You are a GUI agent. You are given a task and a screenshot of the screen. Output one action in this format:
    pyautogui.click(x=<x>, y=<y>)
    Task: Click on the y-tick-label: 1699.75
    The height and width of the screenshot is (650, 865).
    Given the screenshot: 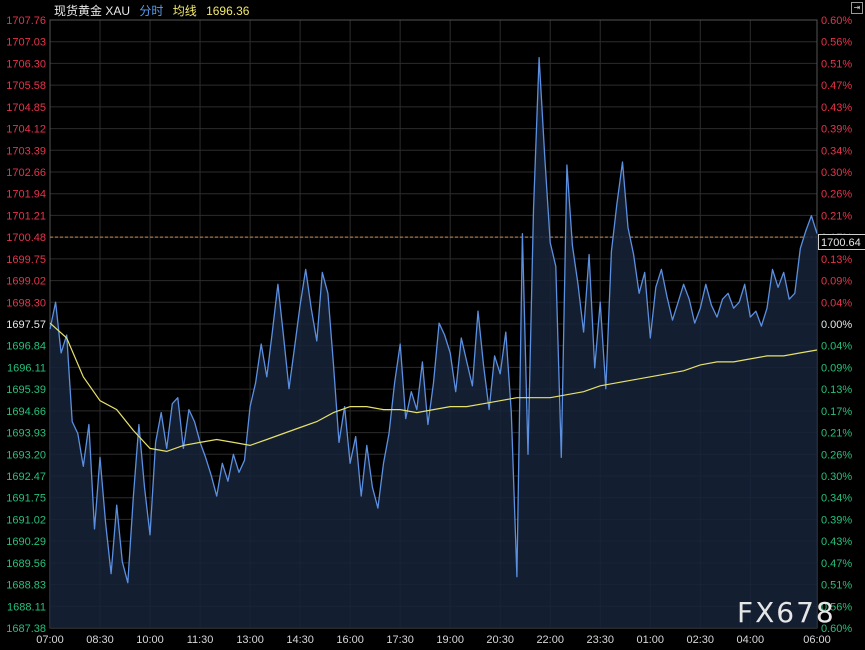 What is the action you would take?
    pyautogui.click(x=26, y=260)
    